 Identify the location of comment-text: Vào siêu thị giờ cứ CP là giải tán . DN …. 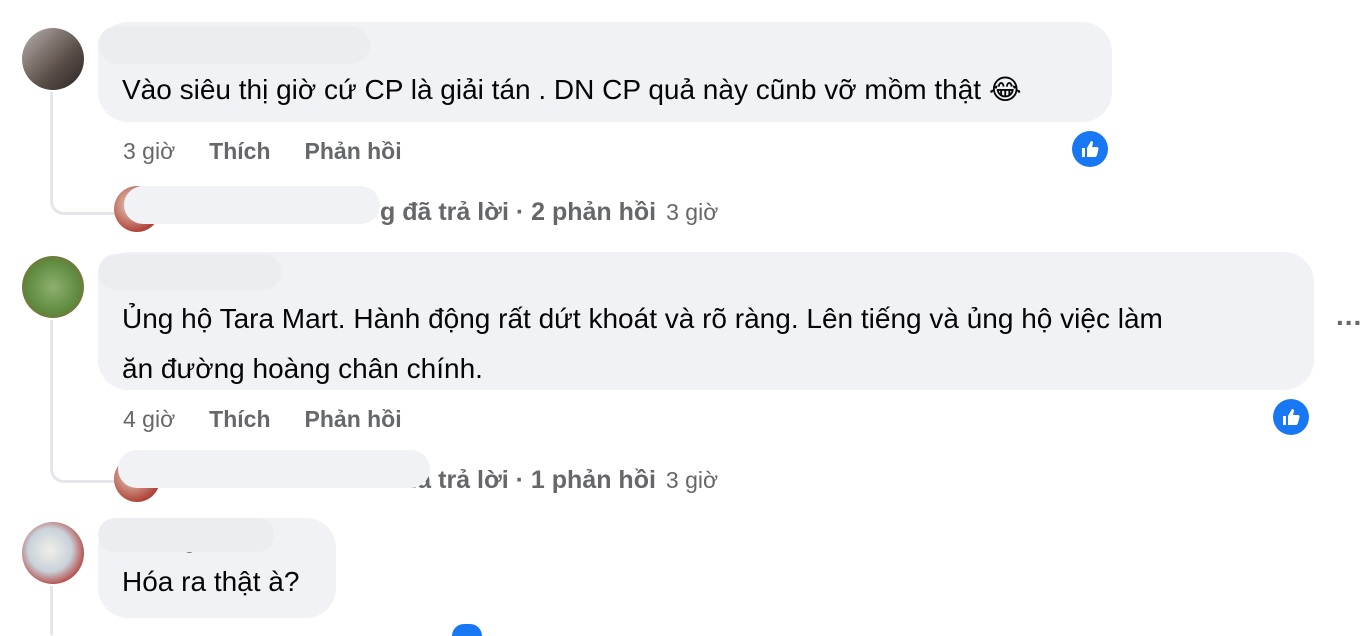
(552, 89).